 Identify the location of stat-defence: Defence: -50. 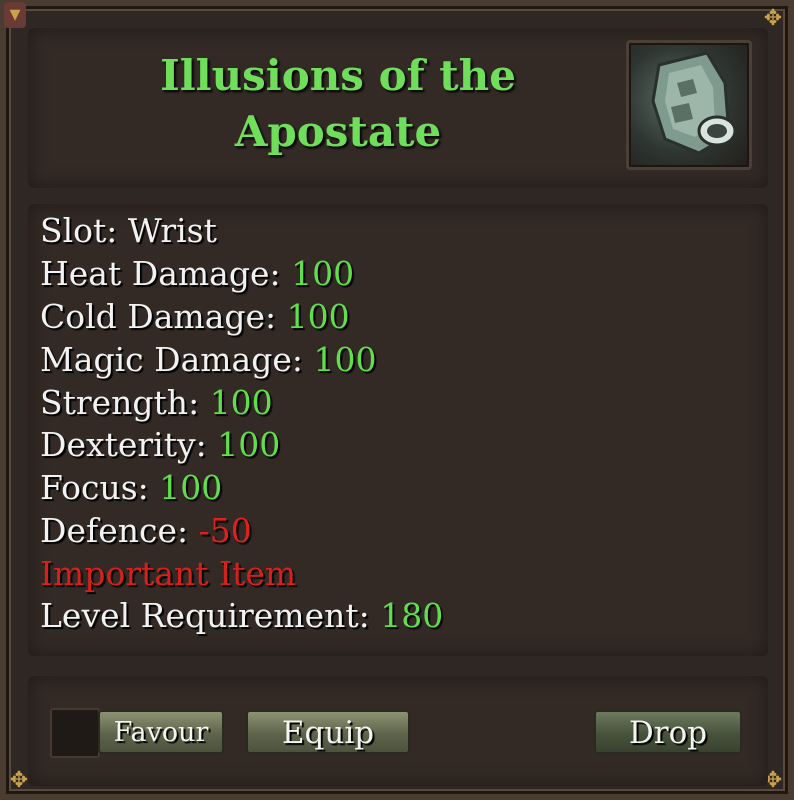
(146, 531).